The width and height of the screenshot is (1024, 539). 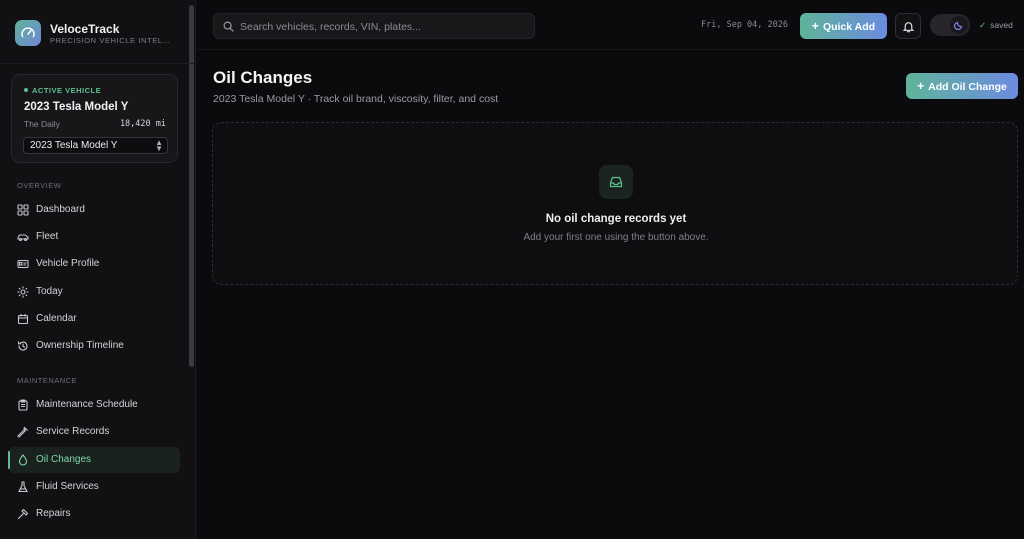 I want to click on sidebar-item-label: Ownership Timeline, so click(x=80, y=345).